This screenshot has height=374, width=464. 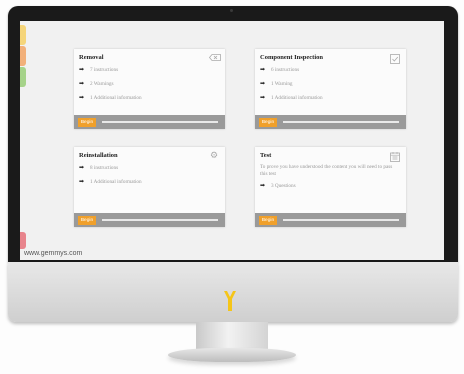 What do you see at coordinates (104, 167) in the screenshot?
I see `item-label: 8 instructions` at bounding box center [104, 167].